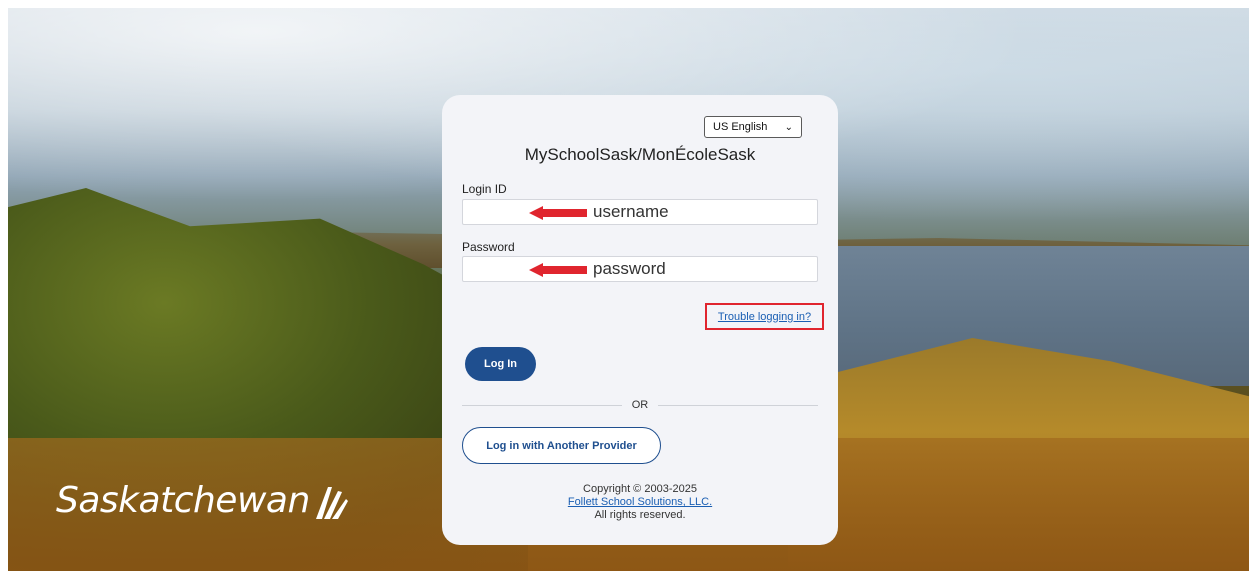 The width and height of the screenshot is (1255, 578). What do you see at coordinates (640, 405) in the screenshot?
I see `or-divider: OR` at bounding box center [640, 405].